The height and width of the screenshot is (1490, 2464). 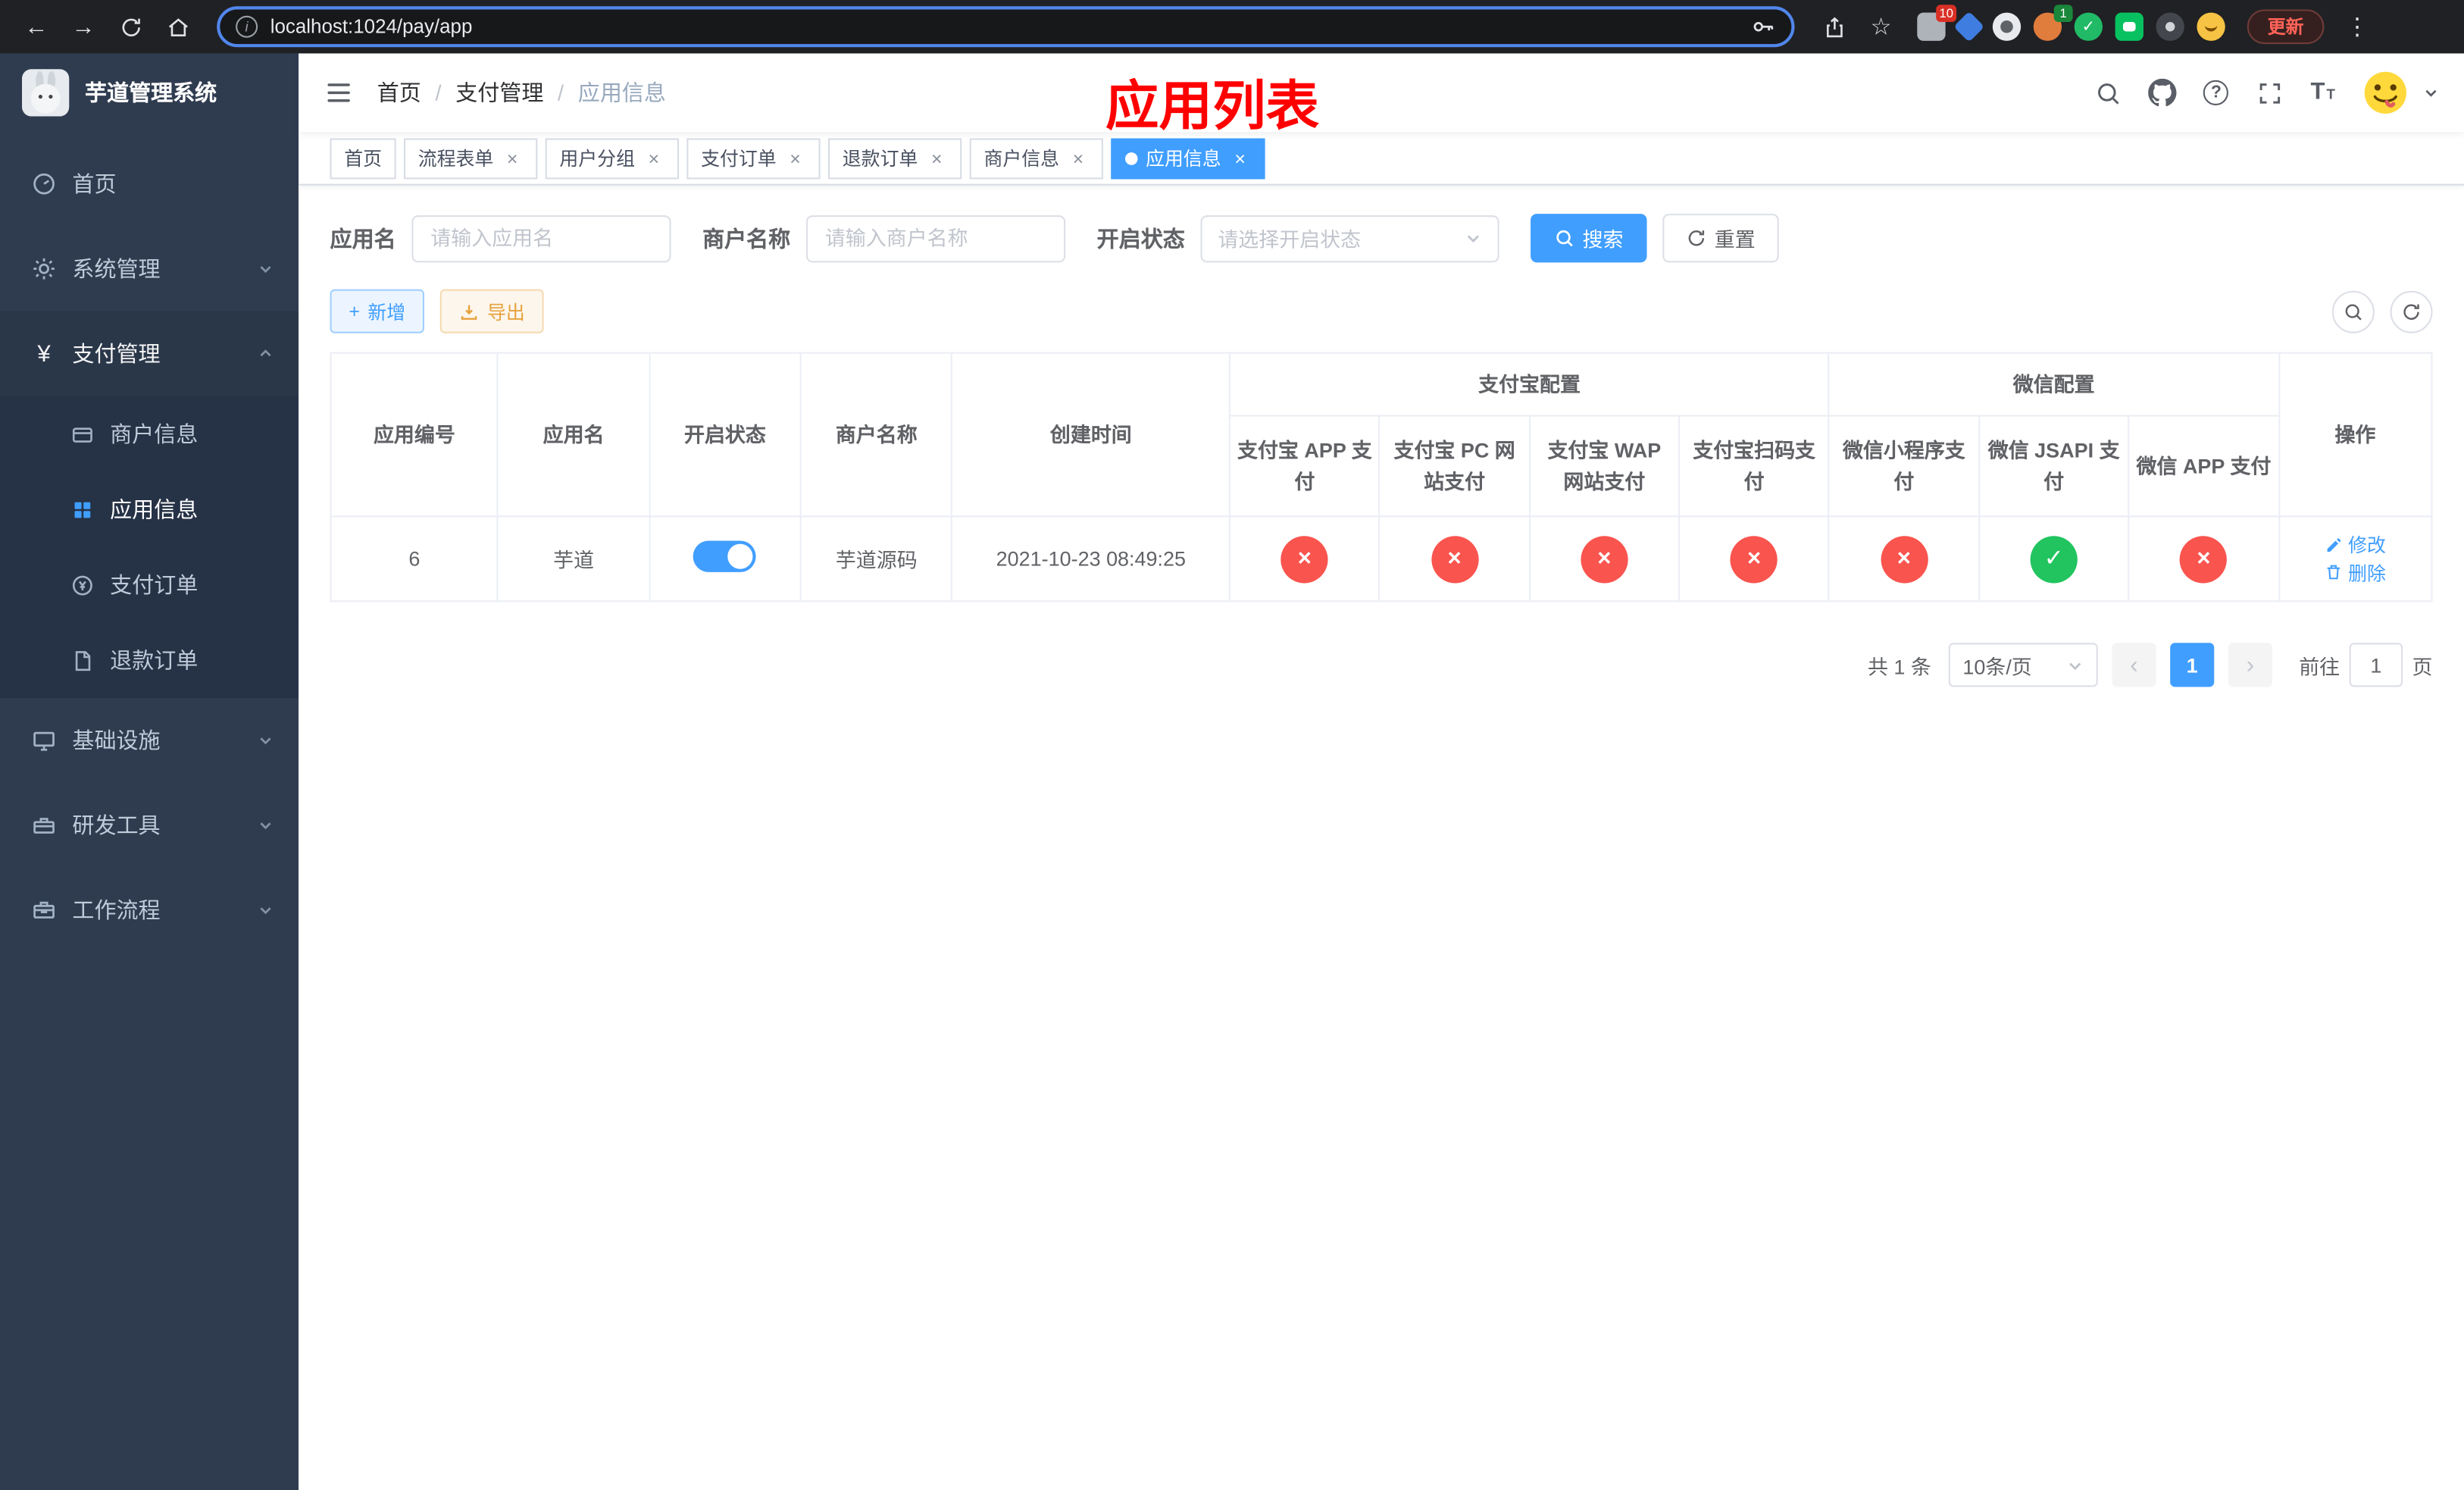 I want to click on right-toolbar, so click(x=2382, y=311).